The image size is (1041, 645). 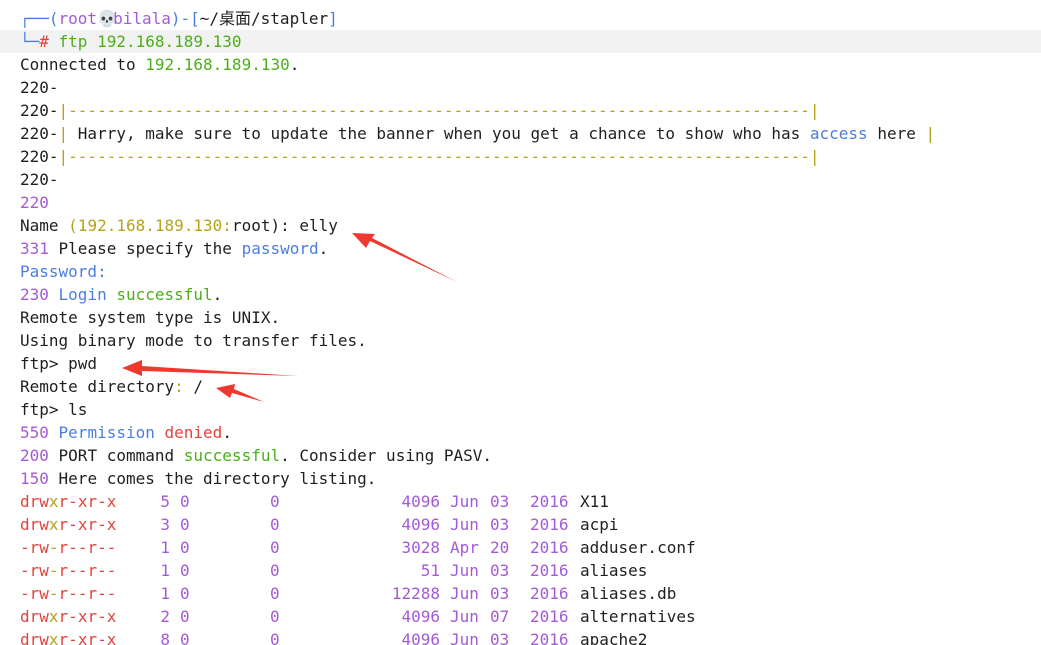 I want to click on shell-prompt-line-1: ┌──(root💀bilala)-[~/桌面/stapler], so click(x=179, y=18).